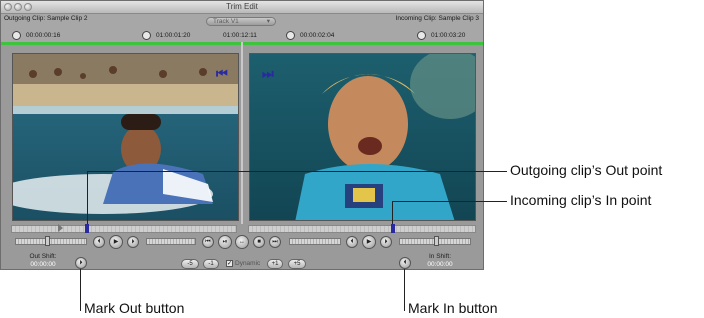  What do you see at coordinates (46, 18) in the screenshot?
I see `outgoing-clip-label: Outgoing Clip: Sample Clip 2` at bounding box center [46, 18].